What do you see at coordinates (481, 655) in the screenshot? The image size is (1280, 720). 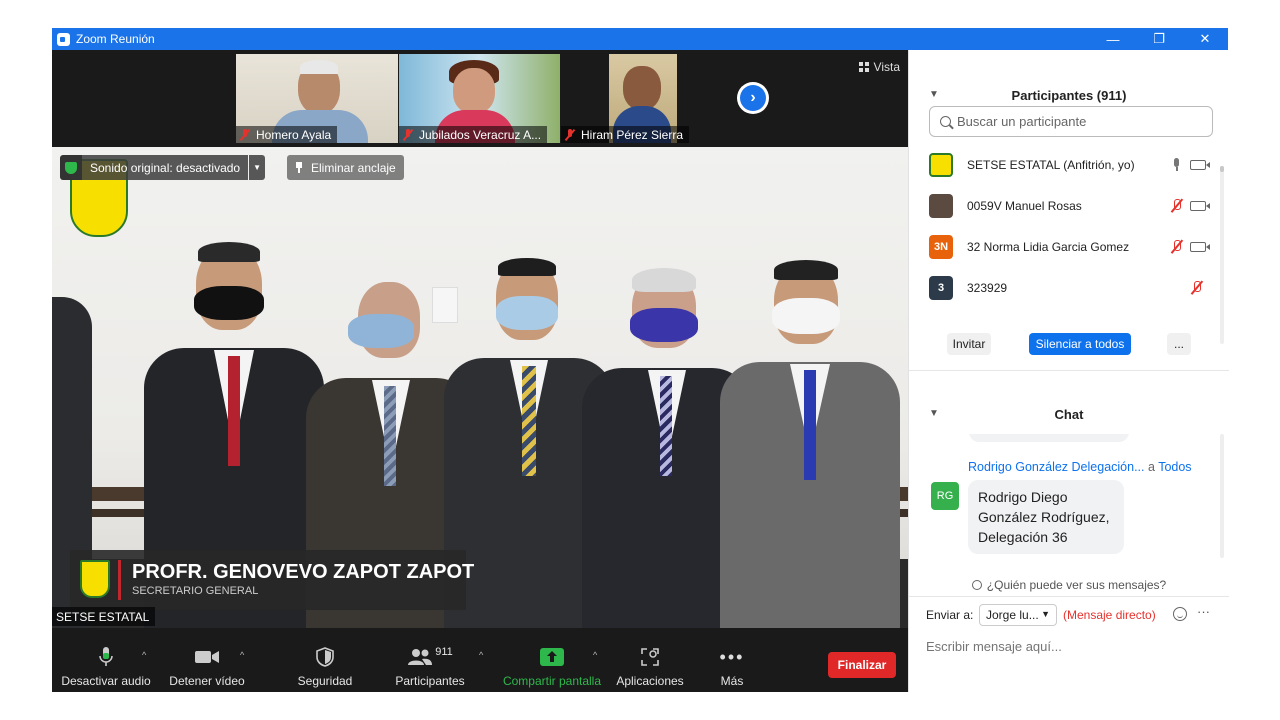 I see `participants-options-caret: ^` at bounding box center [481, 655].